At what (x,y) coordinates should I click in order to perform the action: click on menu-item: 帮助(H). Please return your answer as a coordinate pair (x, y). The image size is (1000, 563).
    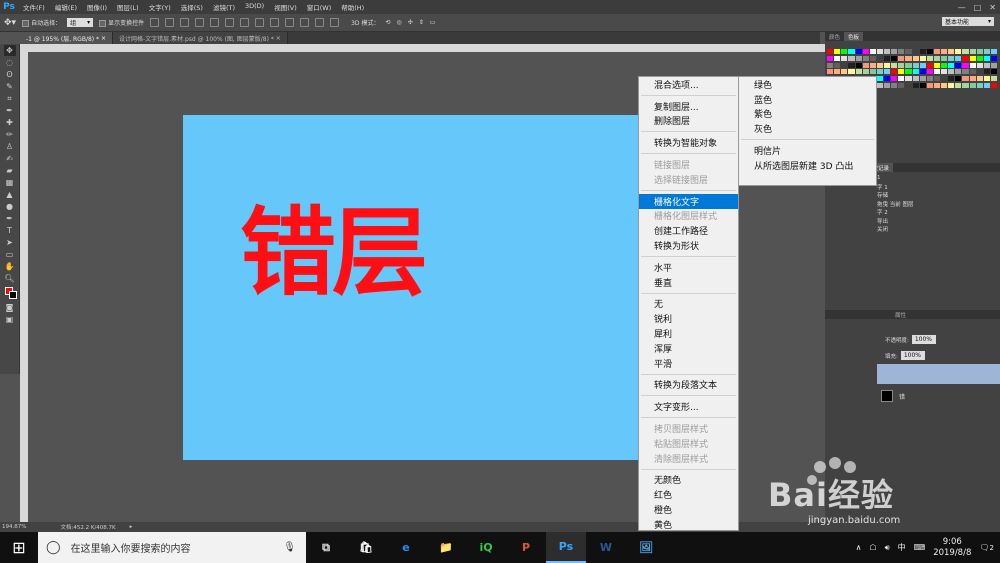
    Looking at the image, I should click on (352, 7).